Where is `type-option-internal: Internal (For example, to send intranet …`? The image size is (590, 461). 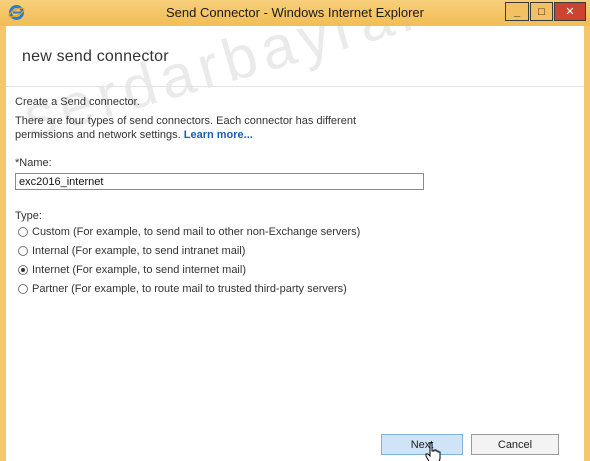 type-option-internal: Internal (For example, to send intranet … is located at coordinates (131, 251).